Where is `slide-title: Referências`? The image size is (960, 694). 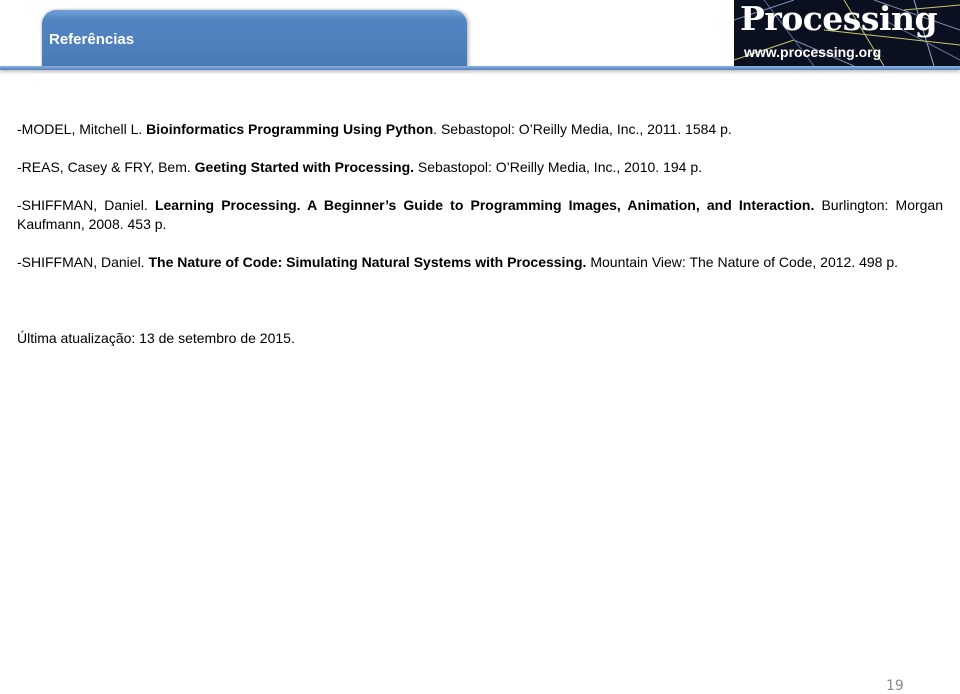 slide-title: Referências is located at coordinates (92, 39).